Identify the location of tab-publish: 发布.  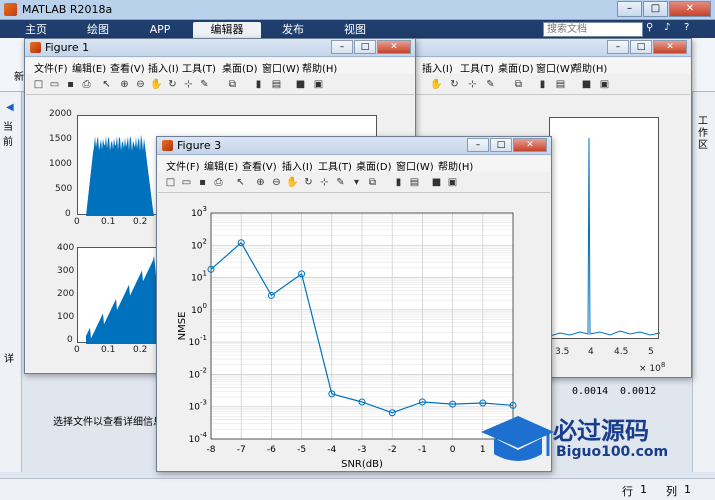
(293, 30).